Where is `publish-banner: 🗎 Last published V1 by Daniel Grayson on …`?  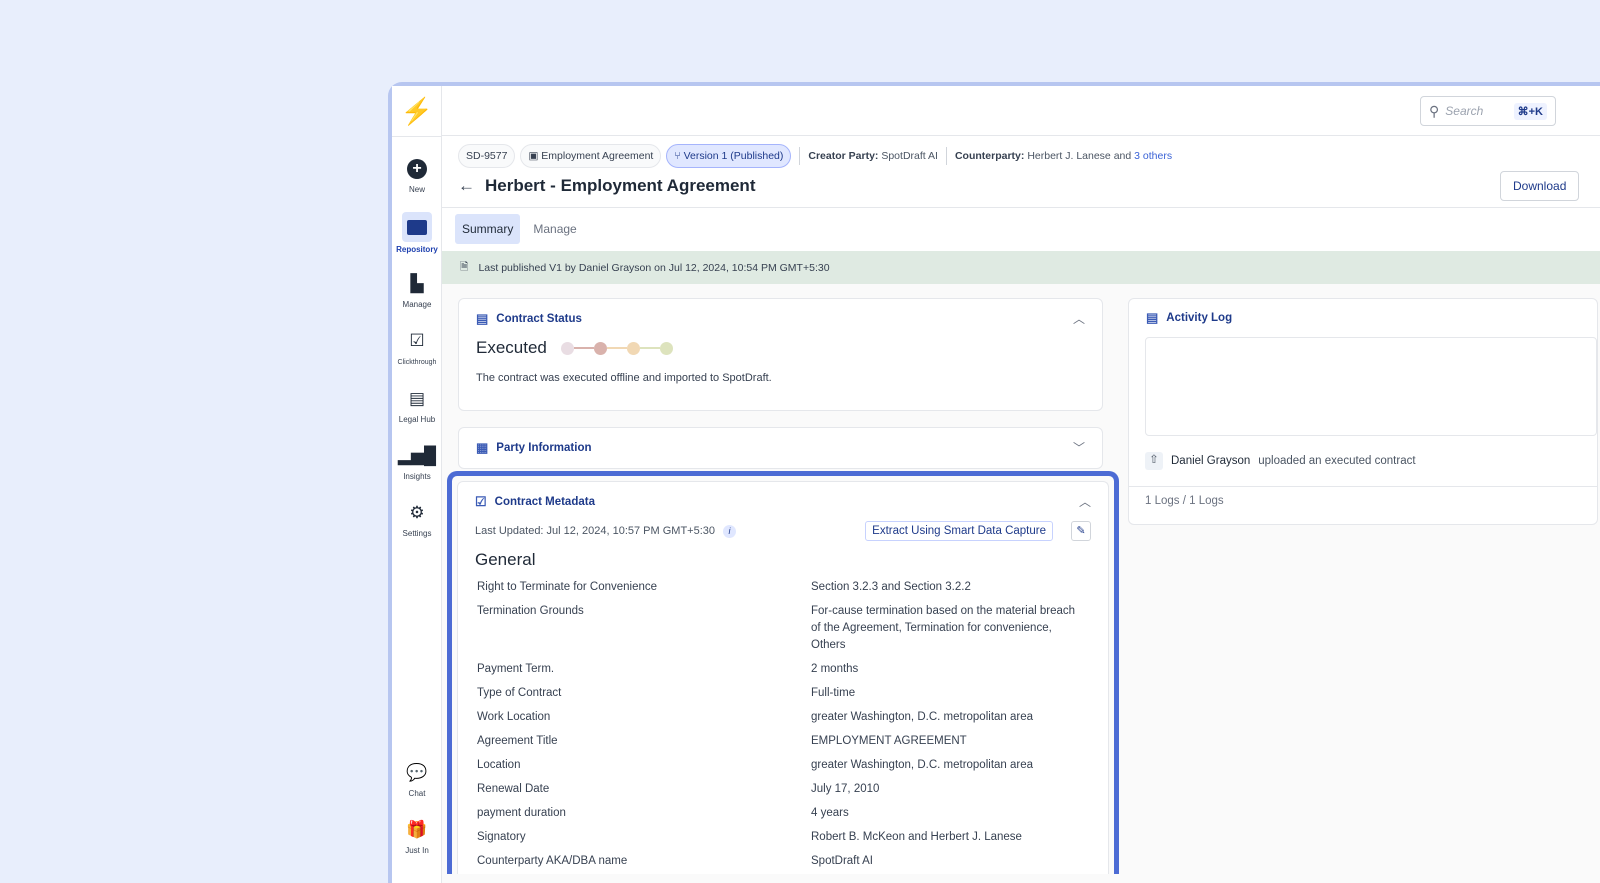
publish-banner: 🗎 Last published V1 by Daniel Grayson on … is located at coordinates (1021, 267).